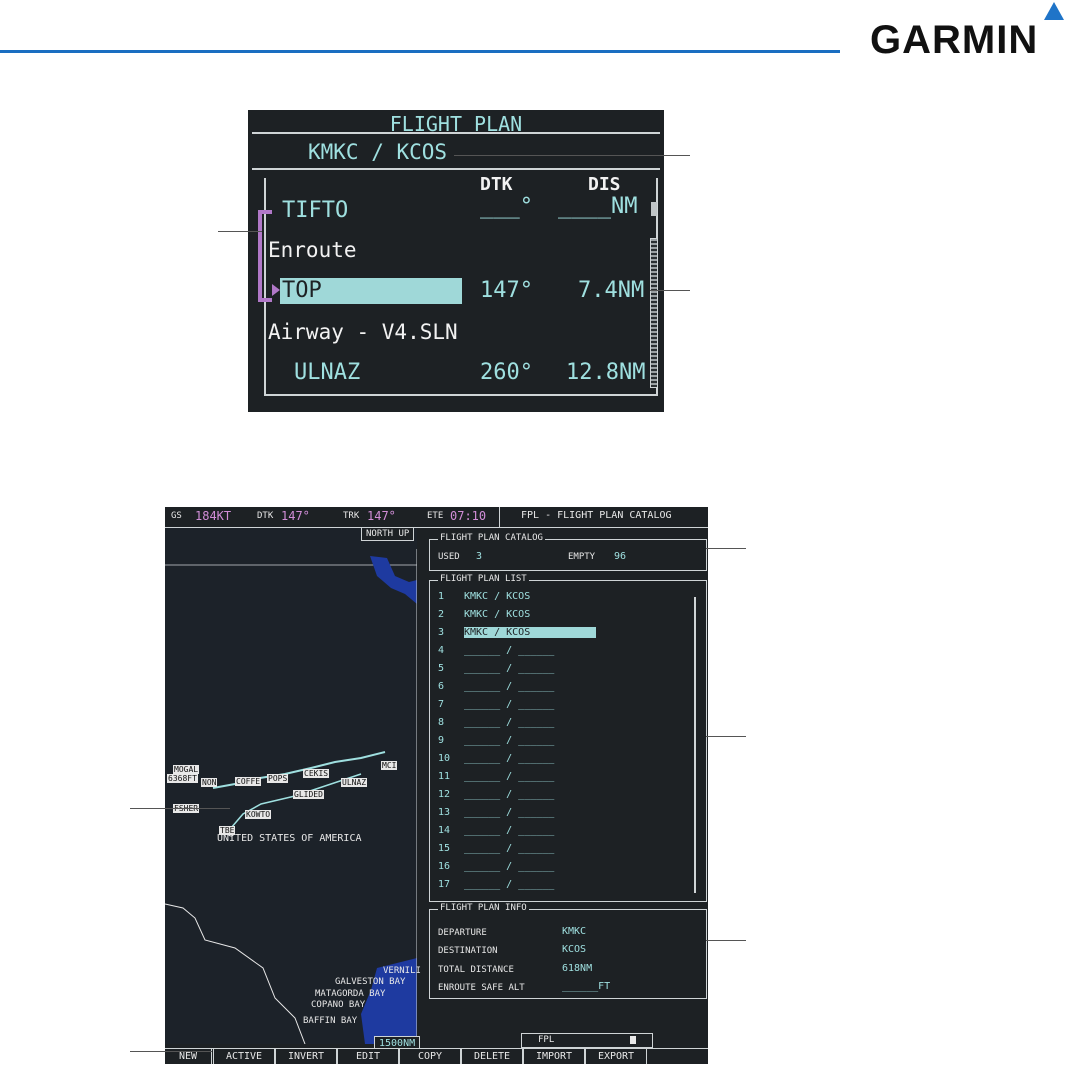 Image resolution: width=1080 pixels, height=1065 pixels. I want to click on map-label: 6368FT, so click(182, 778).